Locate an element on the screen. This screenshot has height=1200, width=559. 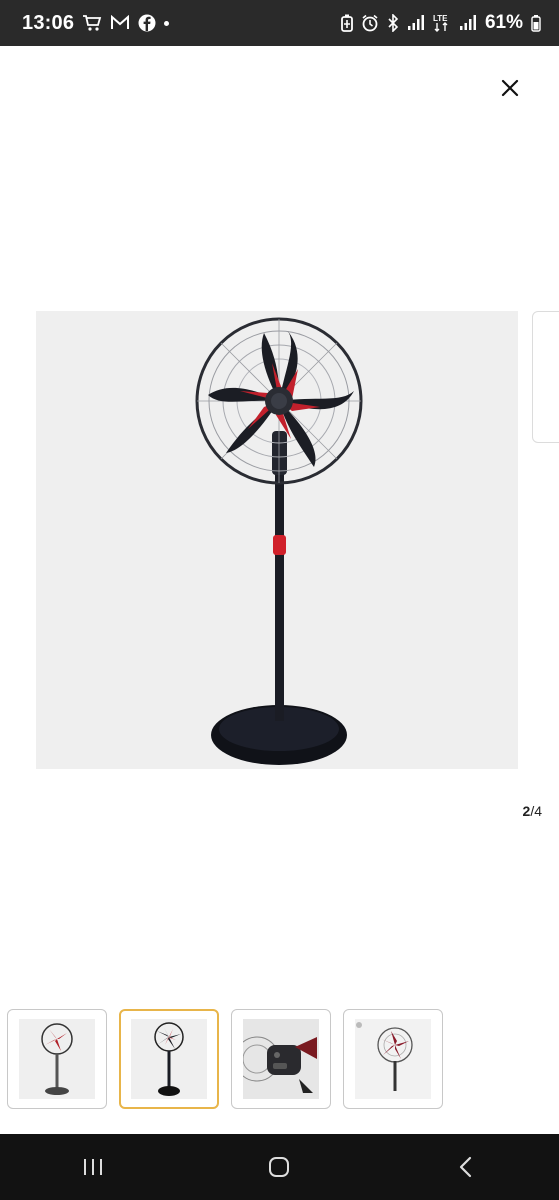
lte-icon: LTE is located at coordinates (442, 23).